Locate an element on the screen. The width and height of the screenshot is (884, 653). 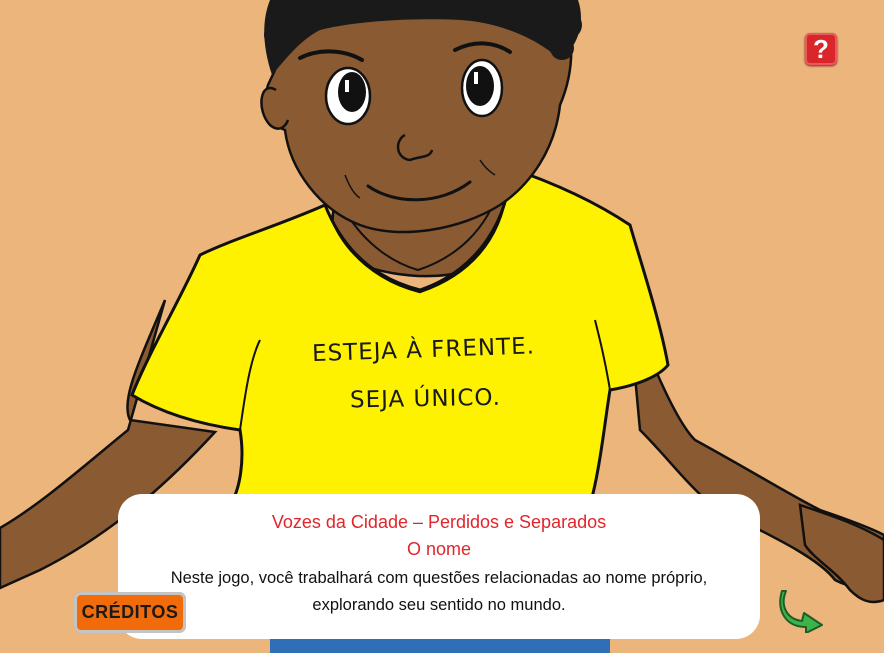
question-mark-icon: ? is located at coordinates (821, 49).